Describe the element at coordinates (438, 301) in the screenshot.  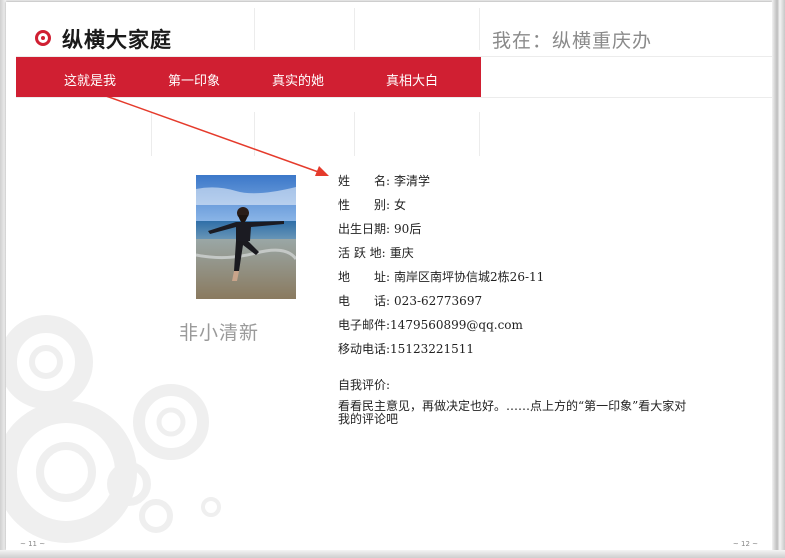
I see `field-value: 023-62773697` at that location.